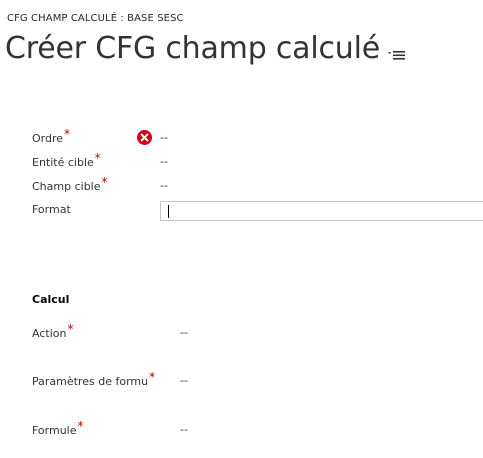 The height and width of the screenshot is (458, 483). I want to click on text-caret, so click(168, 211).